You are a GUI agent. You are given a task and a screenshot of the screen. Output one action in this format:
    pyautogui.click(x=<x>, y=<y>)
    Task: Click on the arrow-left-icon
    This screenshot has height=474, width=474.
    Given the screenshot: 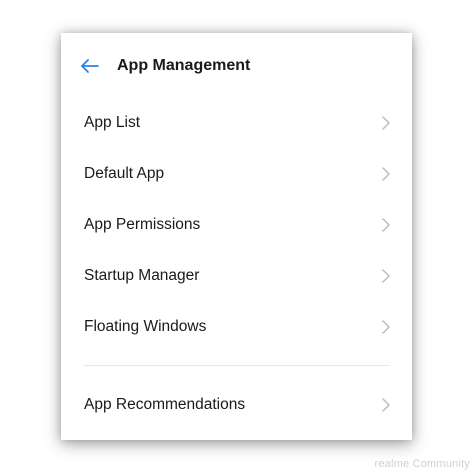 What is the action you would take?
    pyautogui.click(x=90, y=66)
    